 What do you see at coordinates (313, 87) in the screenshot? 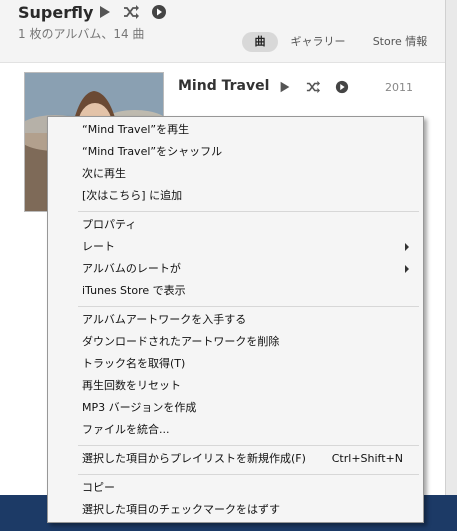
I see `album-shuffle-icon` at bounding box center [313, 87].